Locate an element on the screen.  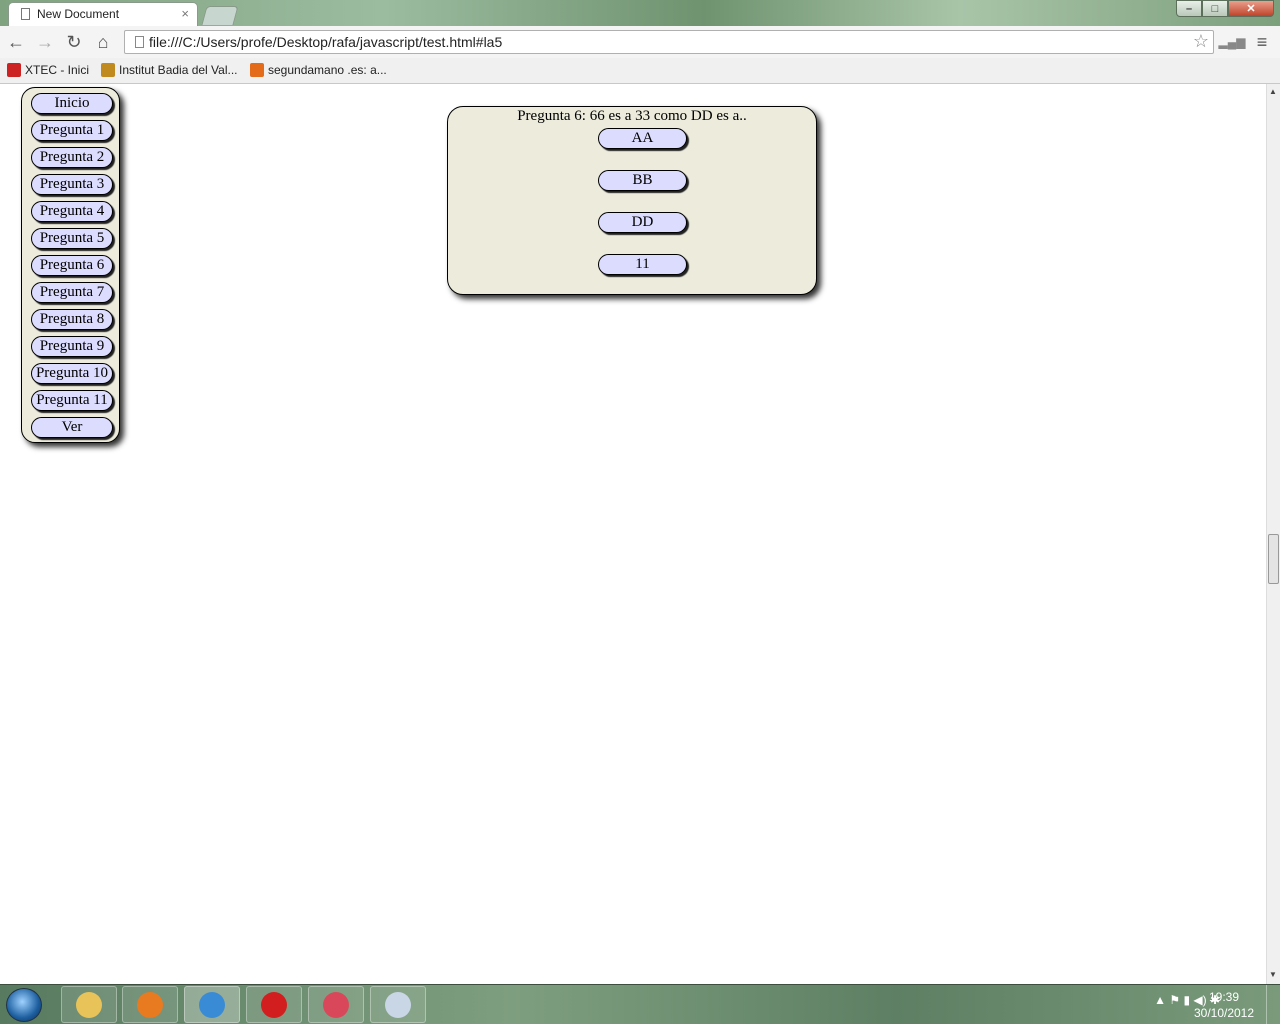
nav-pregunta-2-button: Pregunta 2 is located at coordinates (72, 157).